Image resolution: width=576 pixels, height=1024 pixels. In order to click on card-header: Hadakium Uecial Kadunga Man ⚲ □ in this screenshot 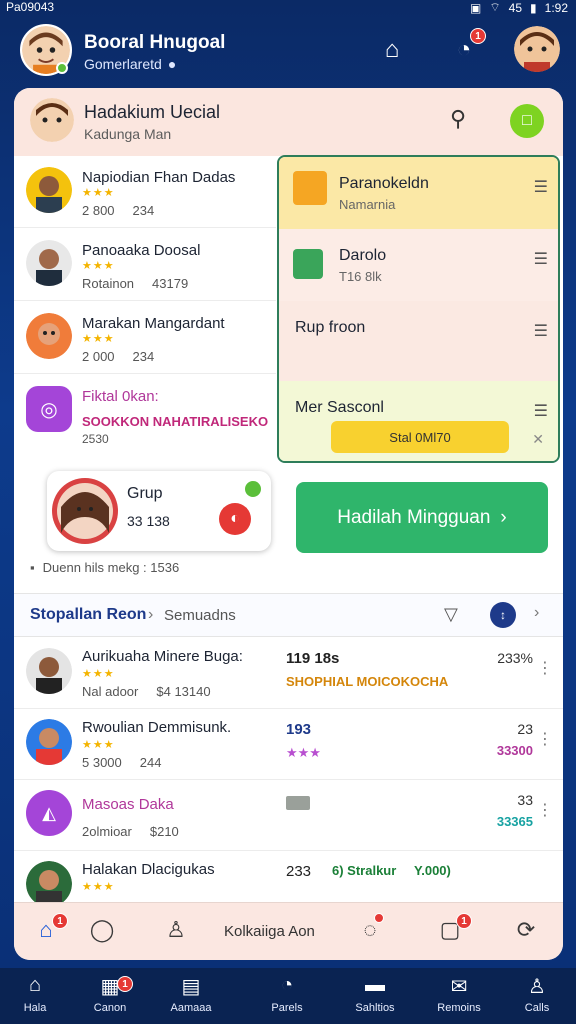, I will do `click(288, 122)`.